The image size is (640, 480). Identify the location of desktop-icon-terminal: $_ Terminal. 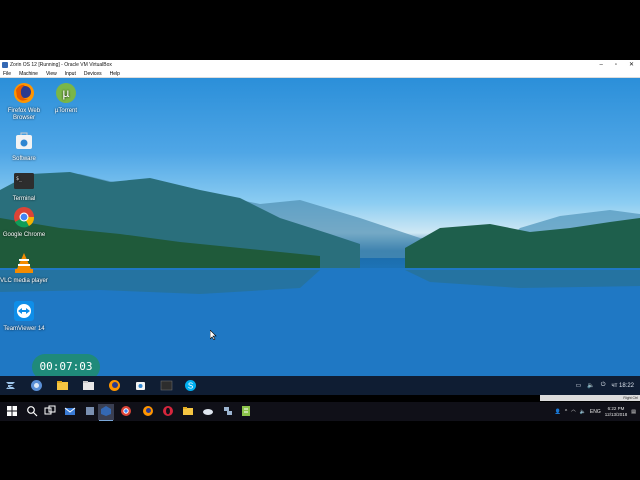
(24, 186).